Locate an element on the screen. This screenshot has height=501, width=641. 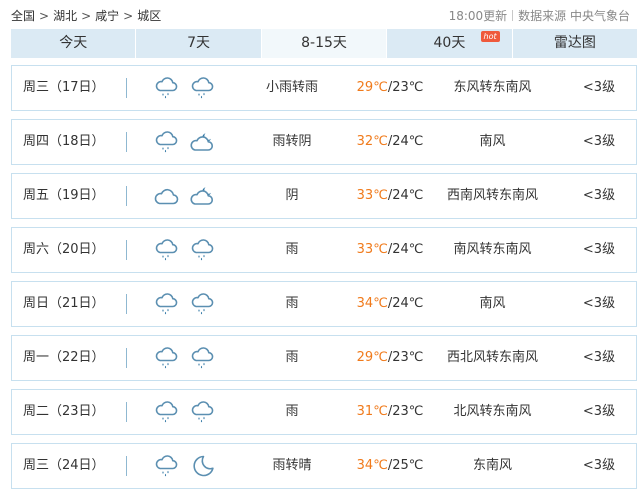
temp-low: /25℃ is located at coordinates (405, 465).